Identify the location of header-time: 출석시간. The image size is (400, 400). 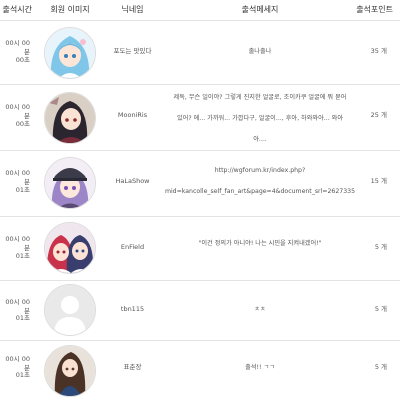
(17, 9).